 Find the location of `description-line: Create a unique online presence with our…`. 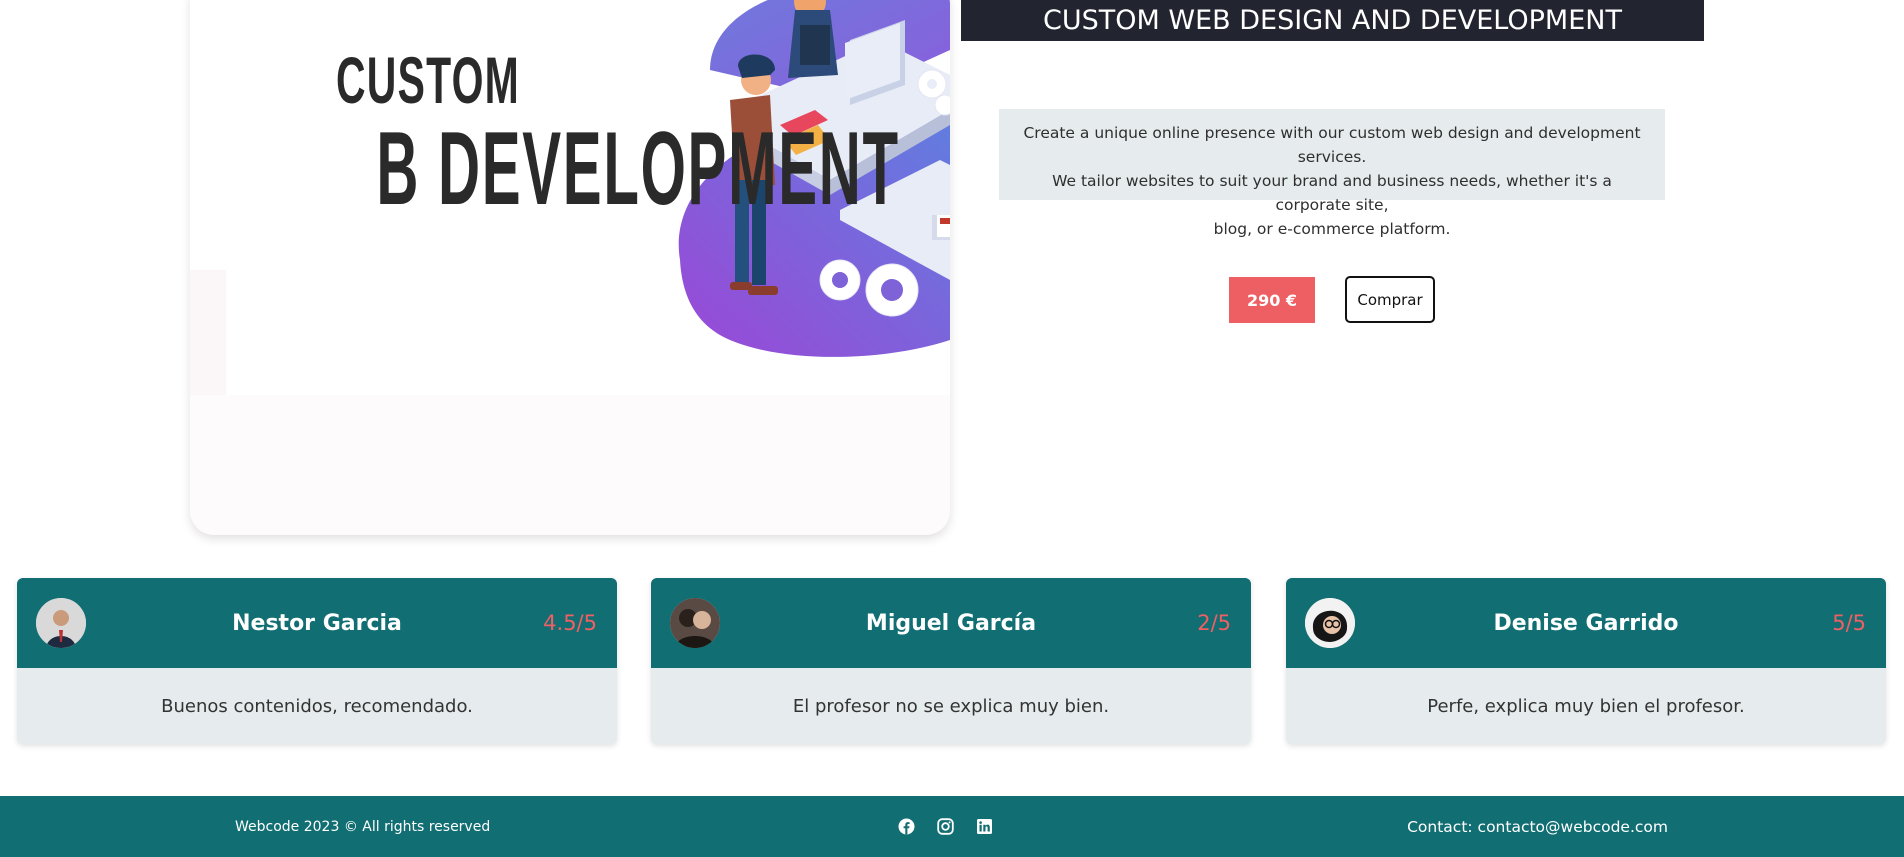

description-line: Create a unique online presence with our… is located at coordinates (1332, 145).